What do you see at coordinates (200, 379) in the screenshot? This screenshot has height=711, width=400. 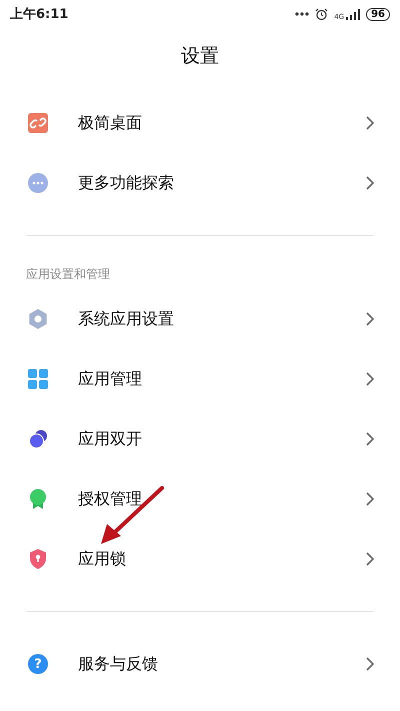 I see `settings-item: 应用管理` at bounding box center [200, 379].